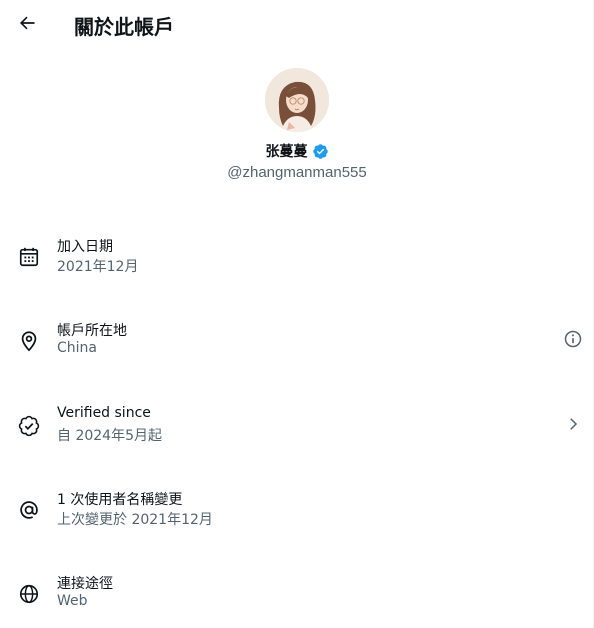 The image size is (594, 628). Describe the element at coordinates (72, 601) in the screenshot. I see `connected-via-value: Web` at that location.